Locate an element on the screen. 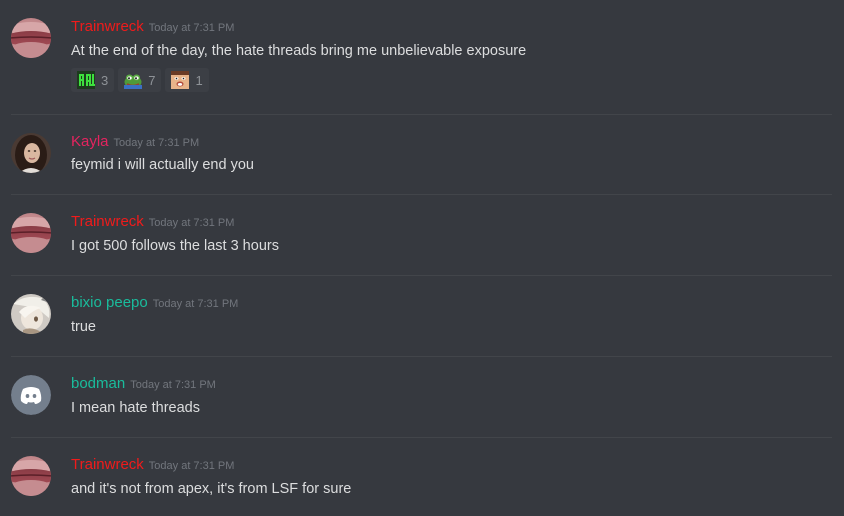  reaction-count: 7 is located at coordinates (152, 80).